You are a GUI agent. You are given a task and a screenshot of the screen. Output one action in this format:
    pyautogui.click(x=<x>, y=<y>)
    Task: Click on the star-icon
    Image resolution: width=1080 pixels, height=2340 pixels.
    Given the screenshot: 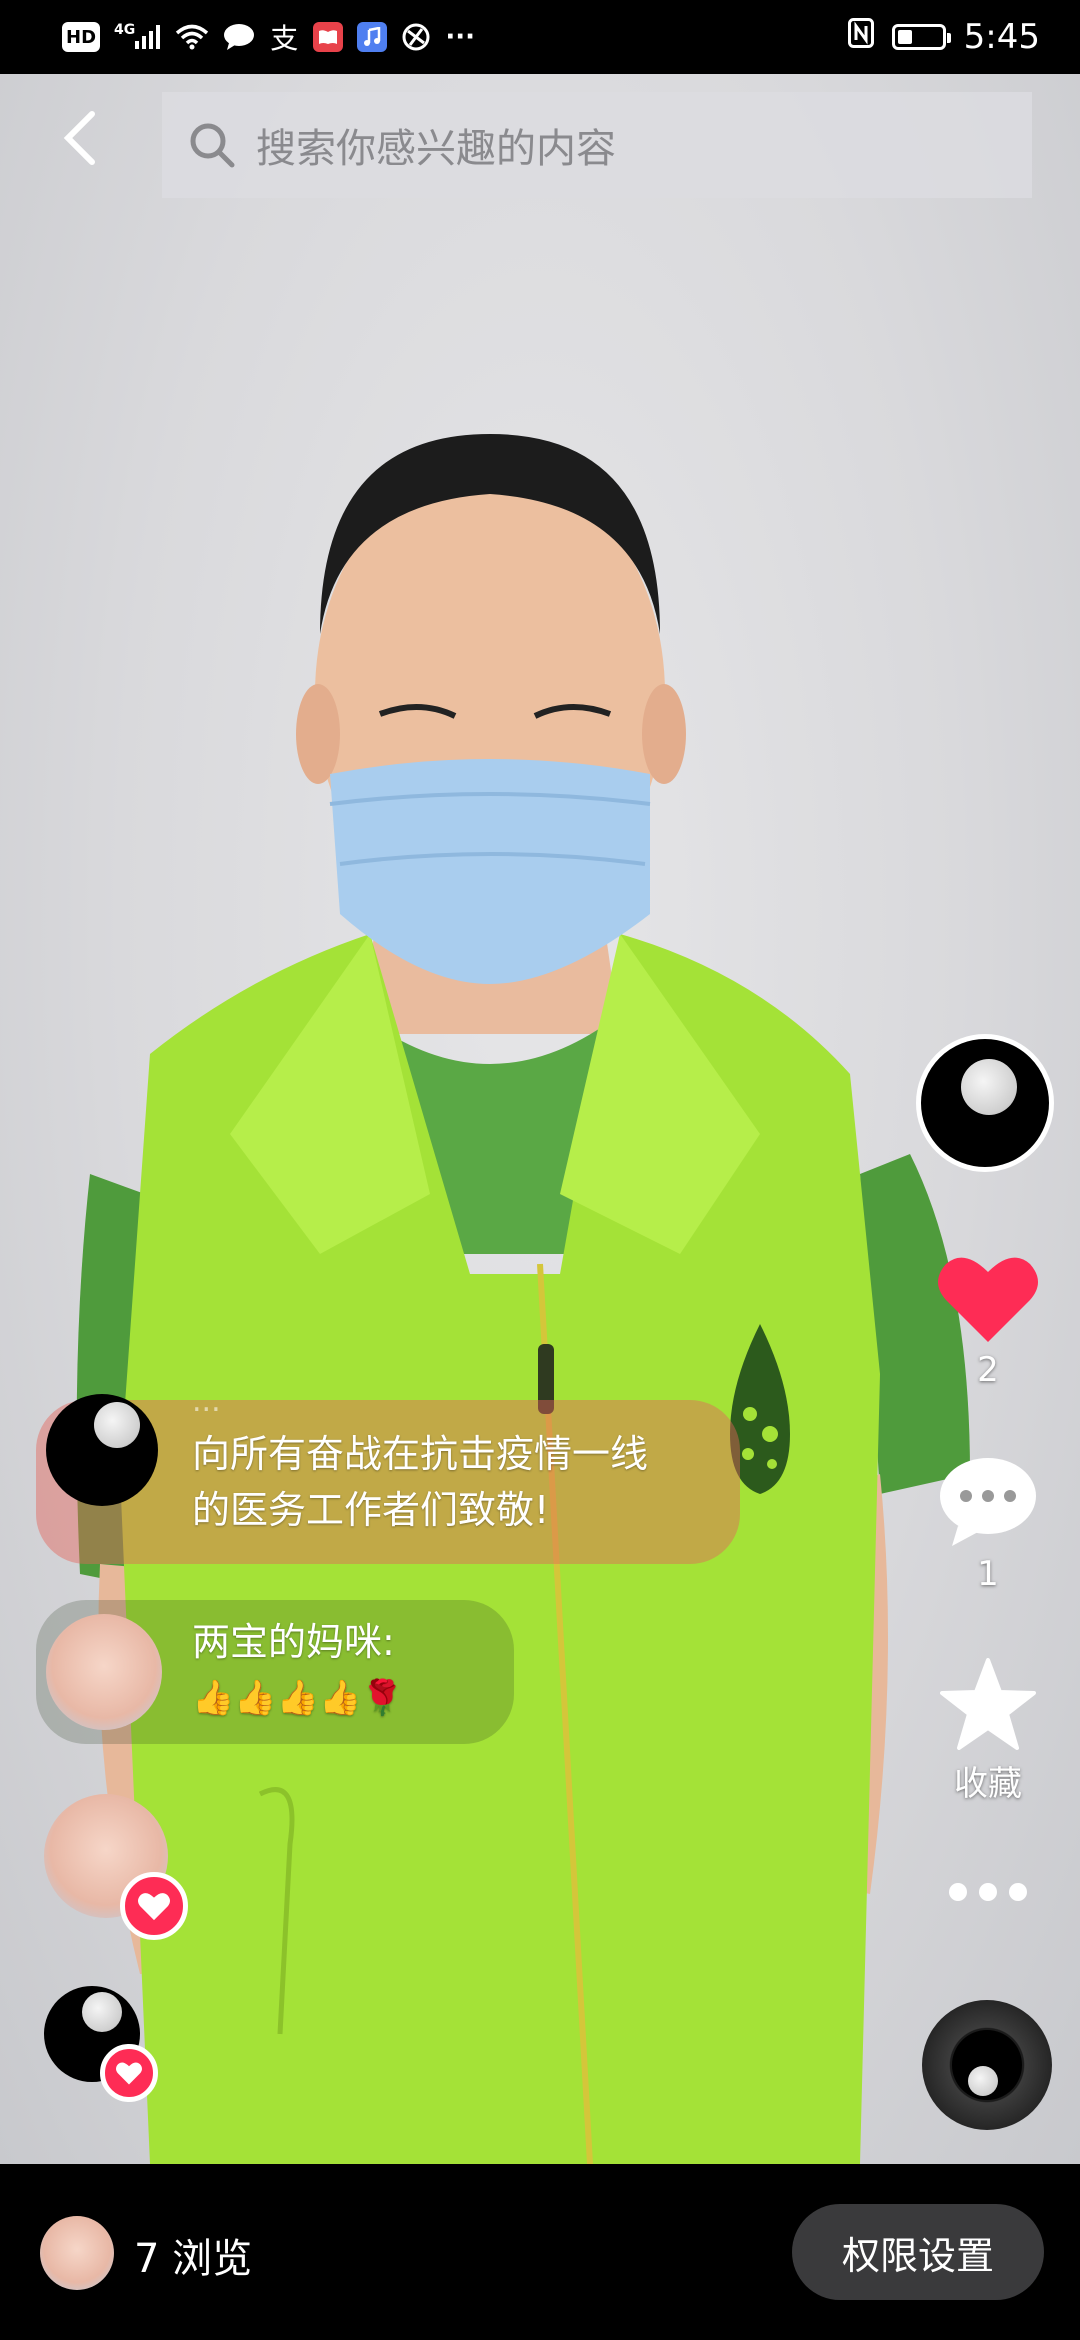 What is the action you would take?
    pyautogui.click(x=988, y=1704)
    